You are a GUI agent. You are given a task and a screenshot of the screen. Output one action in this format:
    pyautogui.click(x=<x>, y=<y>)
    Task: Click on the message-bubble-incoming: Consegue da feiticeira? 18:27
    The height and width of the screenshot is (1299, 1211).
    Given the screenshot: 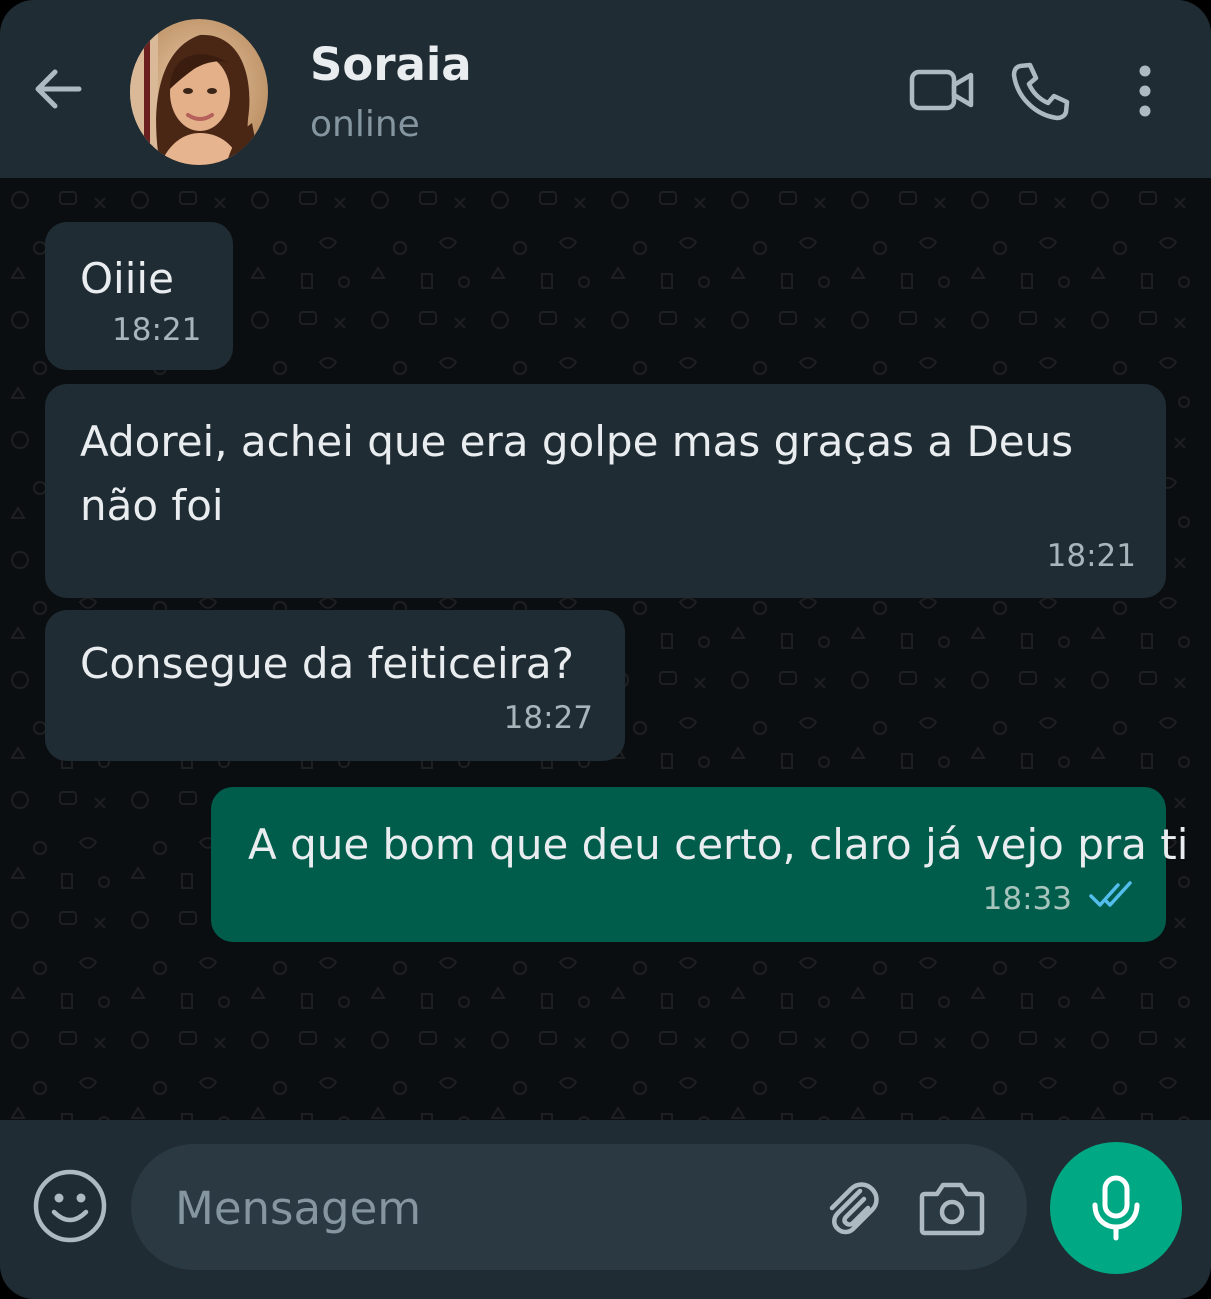 What is the action you would take?
    pyautogui.click(x=335, y=685)
    